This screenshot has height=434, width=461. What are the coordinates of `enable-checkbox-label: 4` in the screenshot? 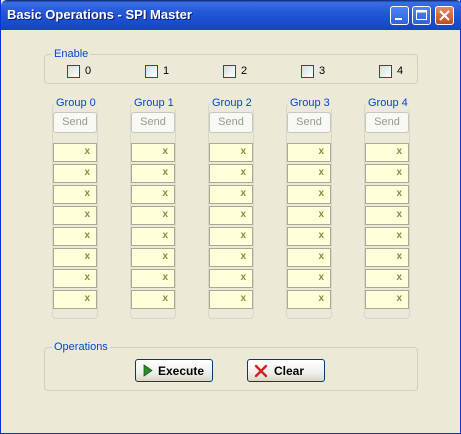 It's located at (400, 71).